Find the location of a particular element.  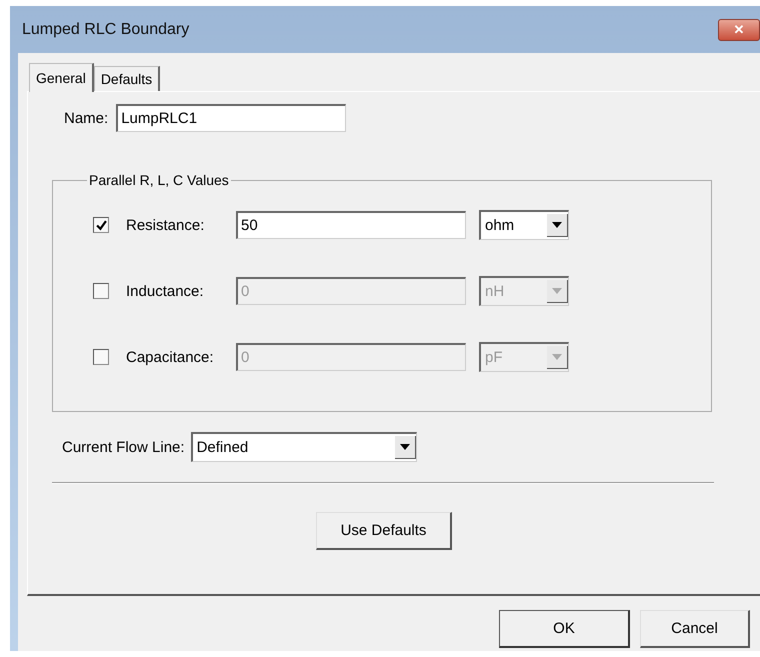

current-flow-line-dropdown: Defined is located at coordinates (303, 447).